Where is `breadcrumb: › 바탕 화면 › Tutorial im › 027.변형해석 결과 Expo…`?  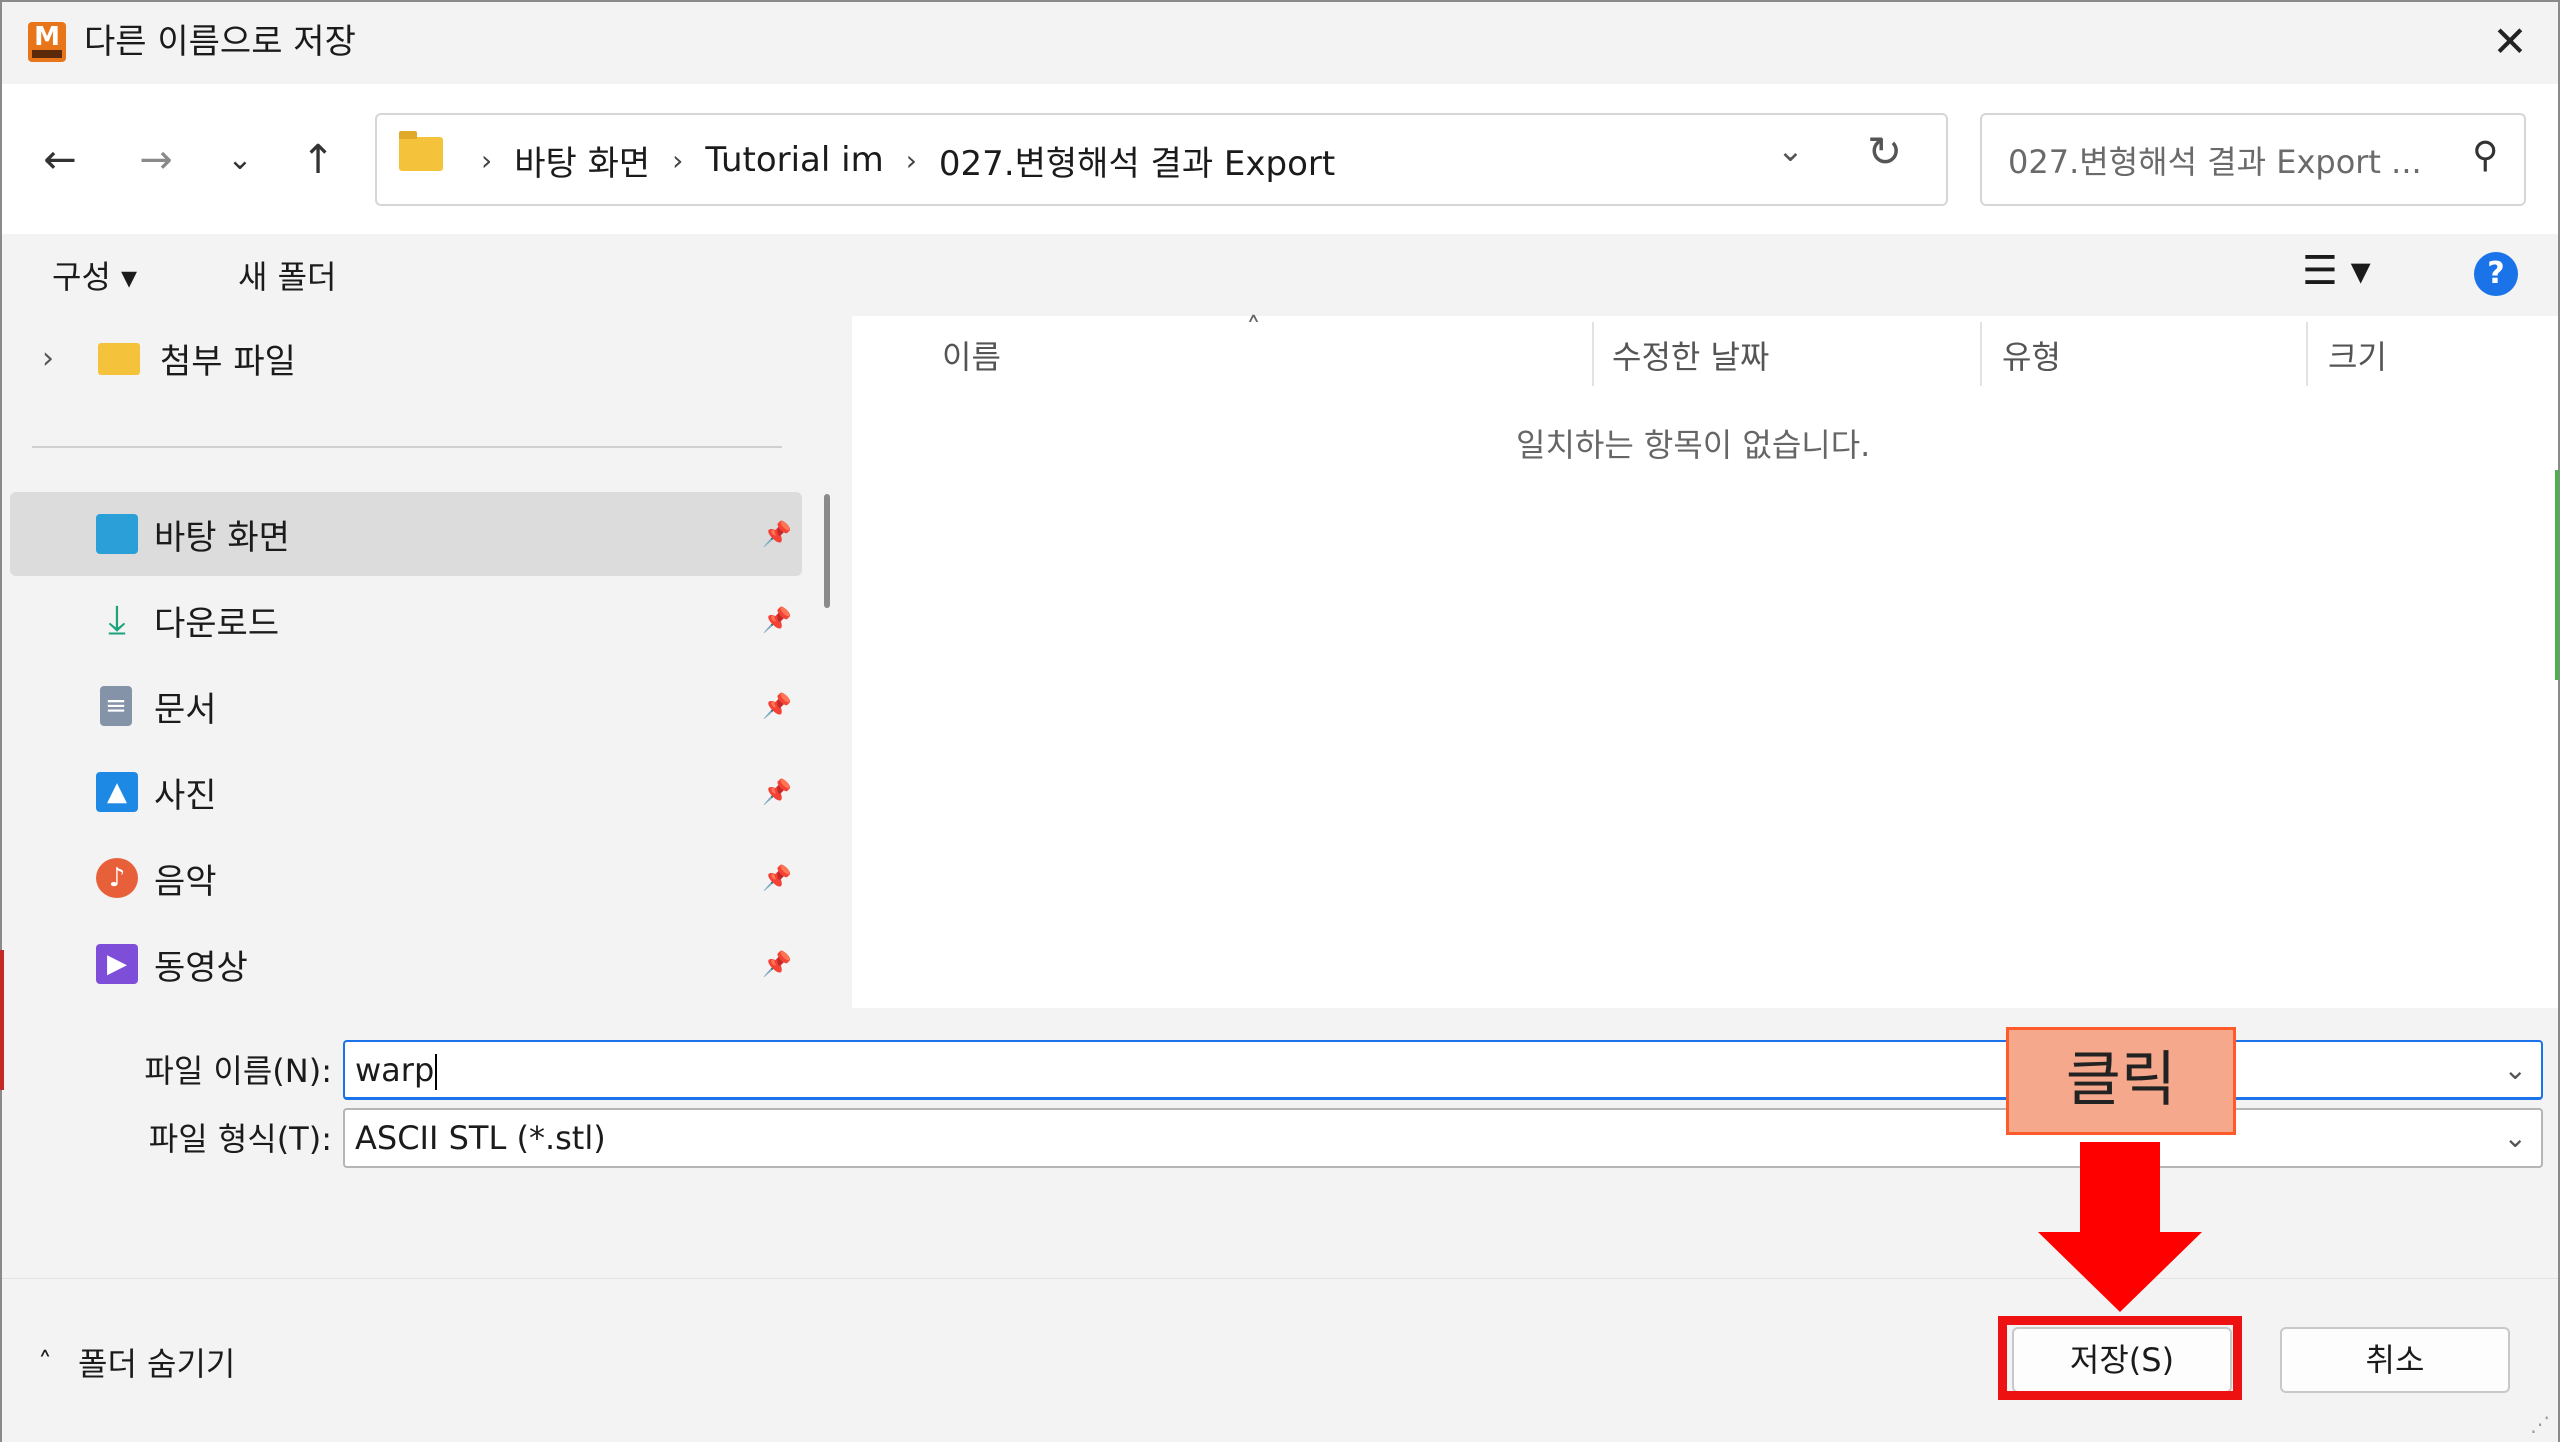 breadcrumb: › 바탕 화면 › Tutorial im › 027.변형해석 결과 Expo… is located at coordinates (897, 160).